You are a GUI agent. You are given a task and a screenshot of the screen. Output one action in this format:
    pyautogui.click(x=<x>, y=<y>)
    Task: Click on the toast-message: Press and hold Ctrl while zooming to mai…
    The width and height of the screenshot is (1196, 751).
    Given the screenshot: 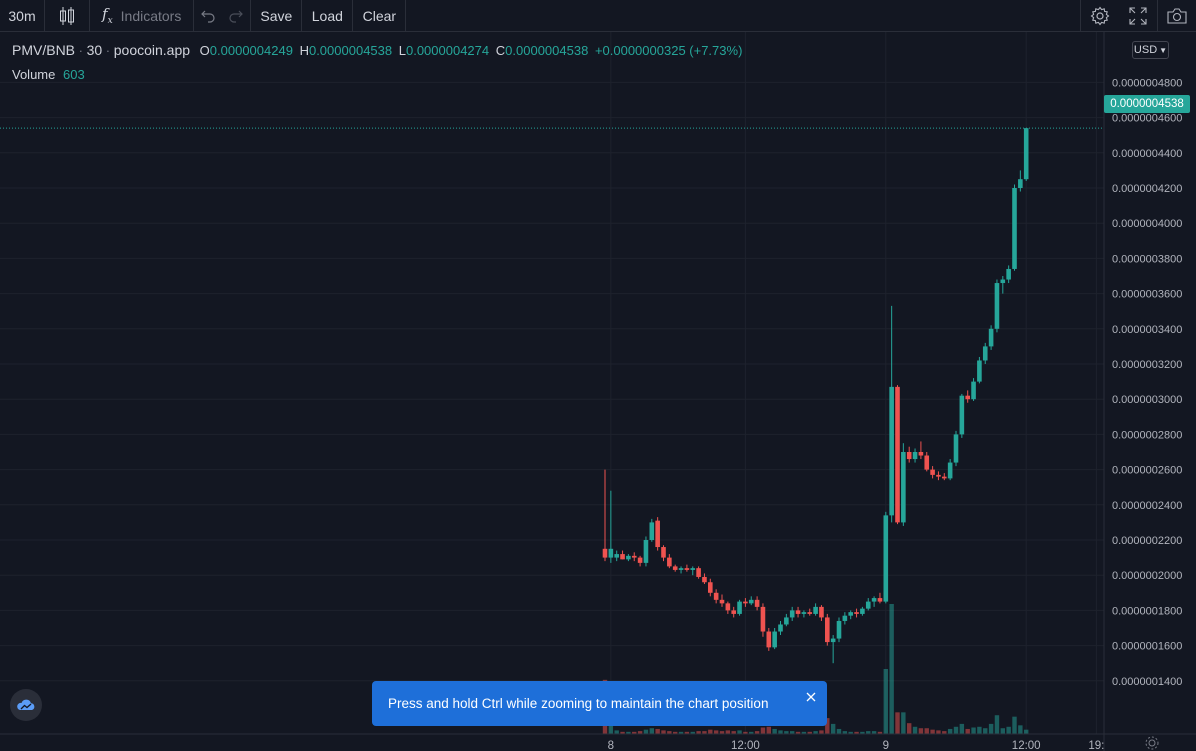 What is the action you would take?
    pyautogui.click(x=578, y=703)
    